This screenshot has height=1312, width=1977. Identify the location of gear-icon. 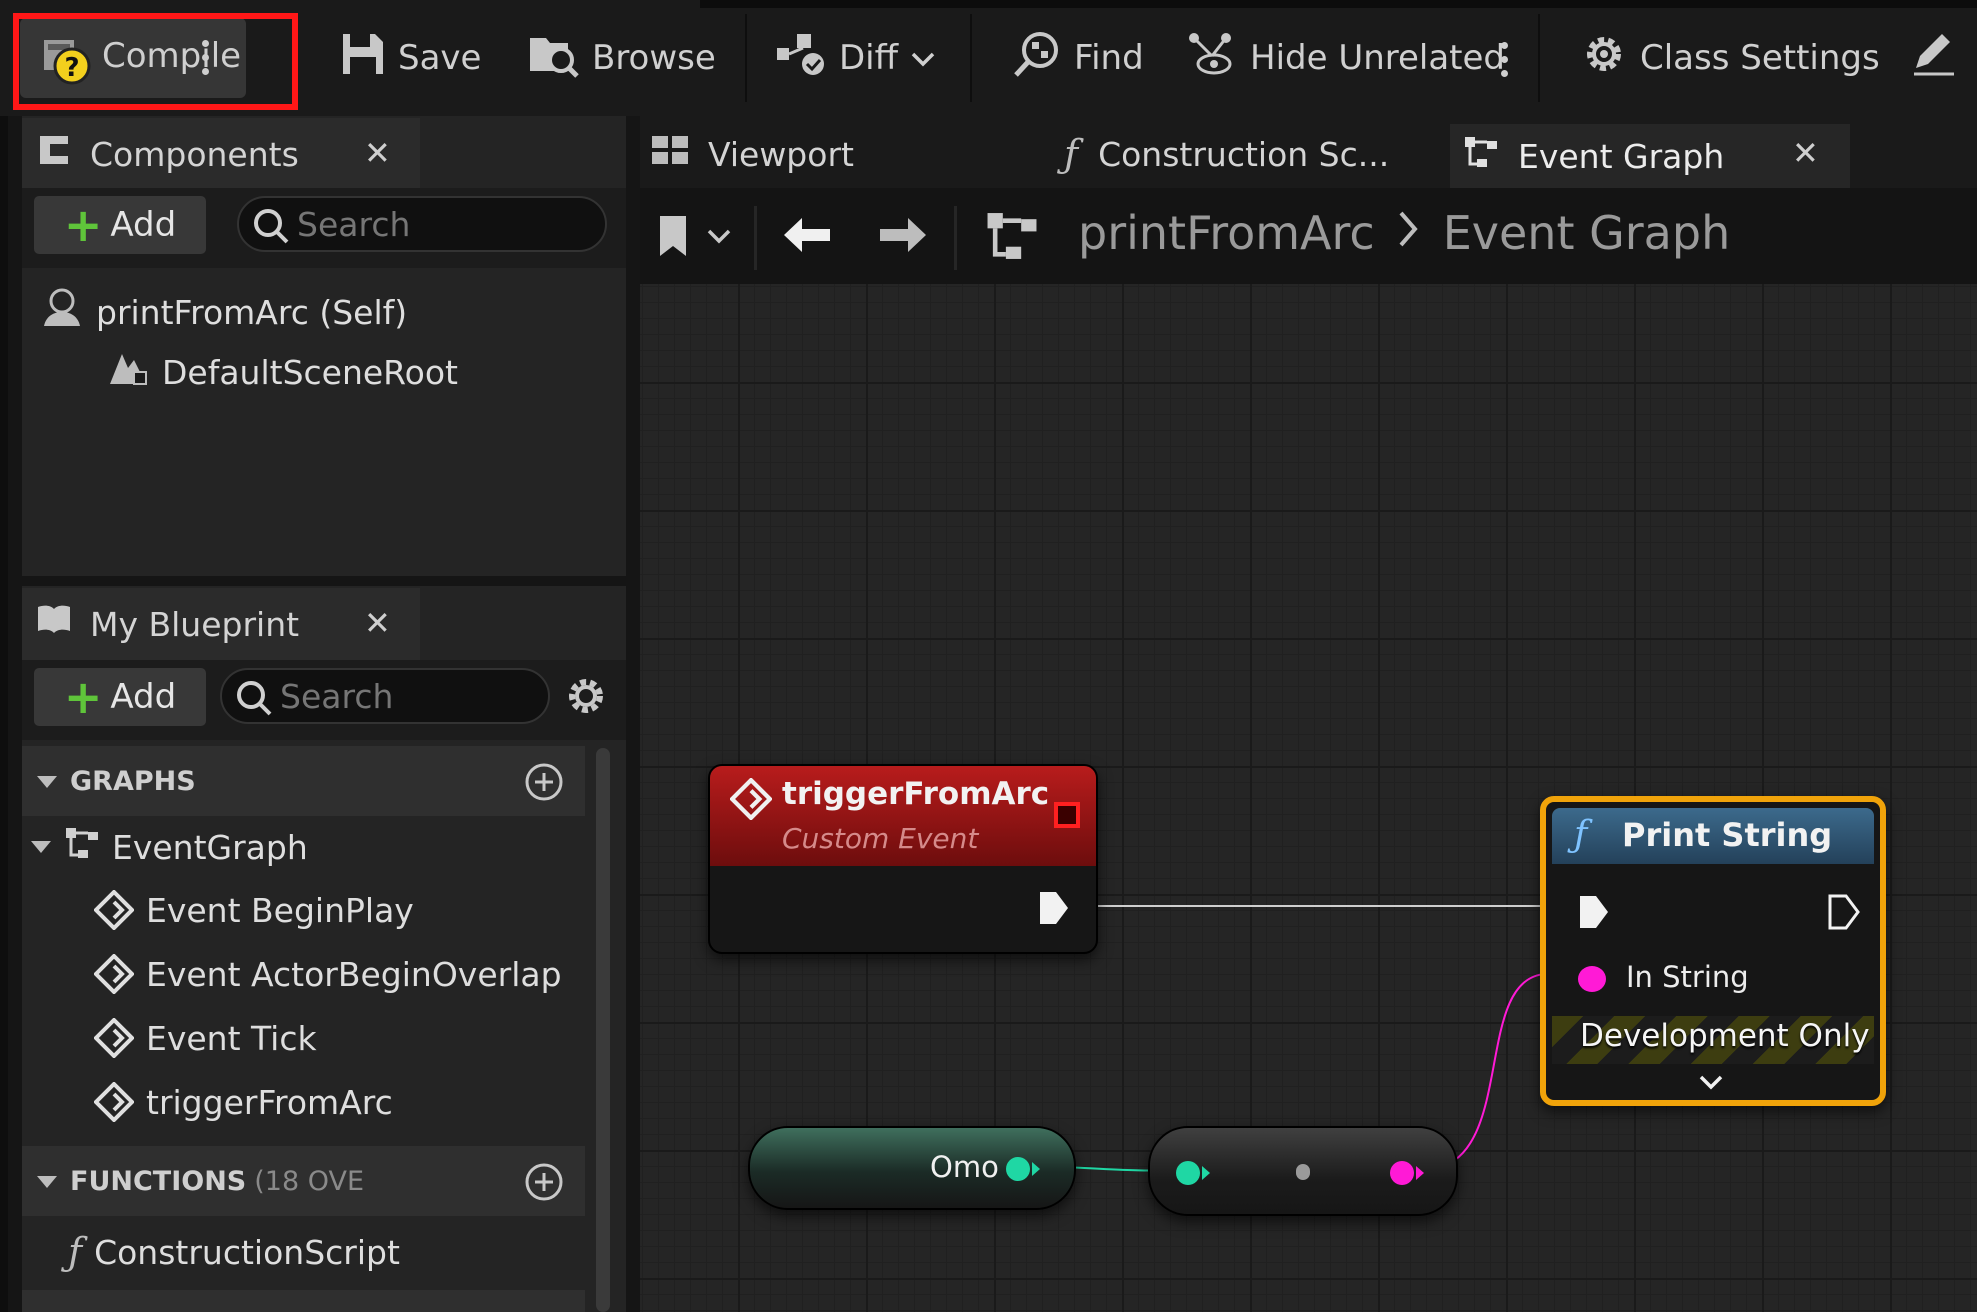
(586, 698).